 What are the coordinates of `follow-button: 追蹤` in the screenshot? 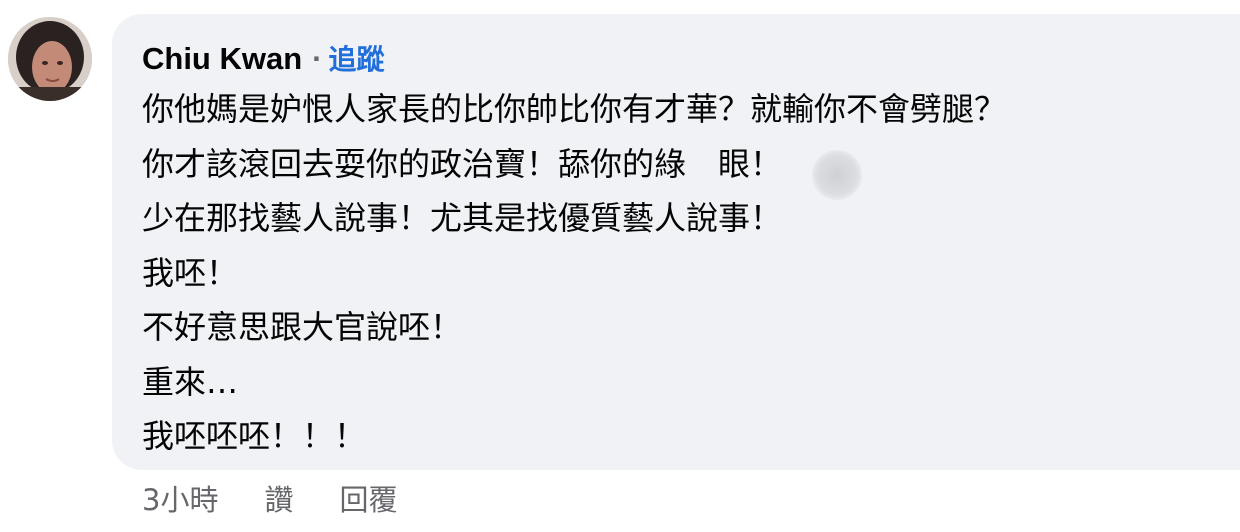 It's located at (357, 58).